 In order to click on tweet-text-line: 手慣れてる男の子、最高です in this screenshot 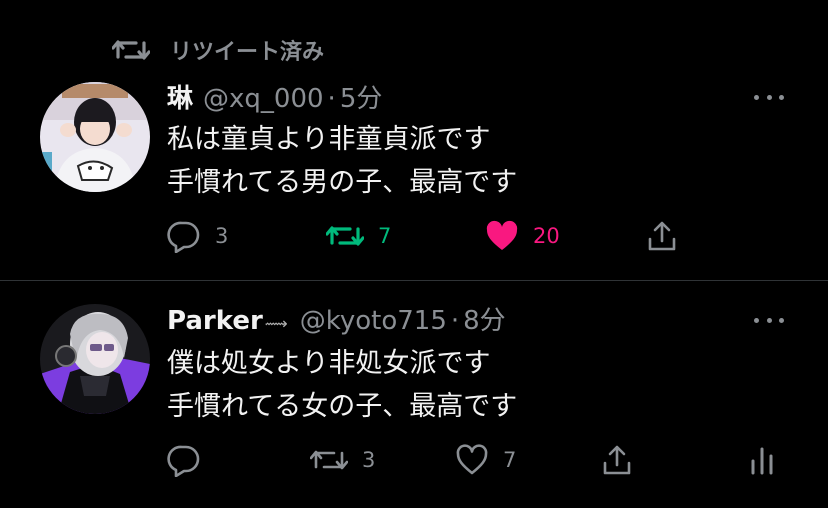, I will do `click(342, 182)`.